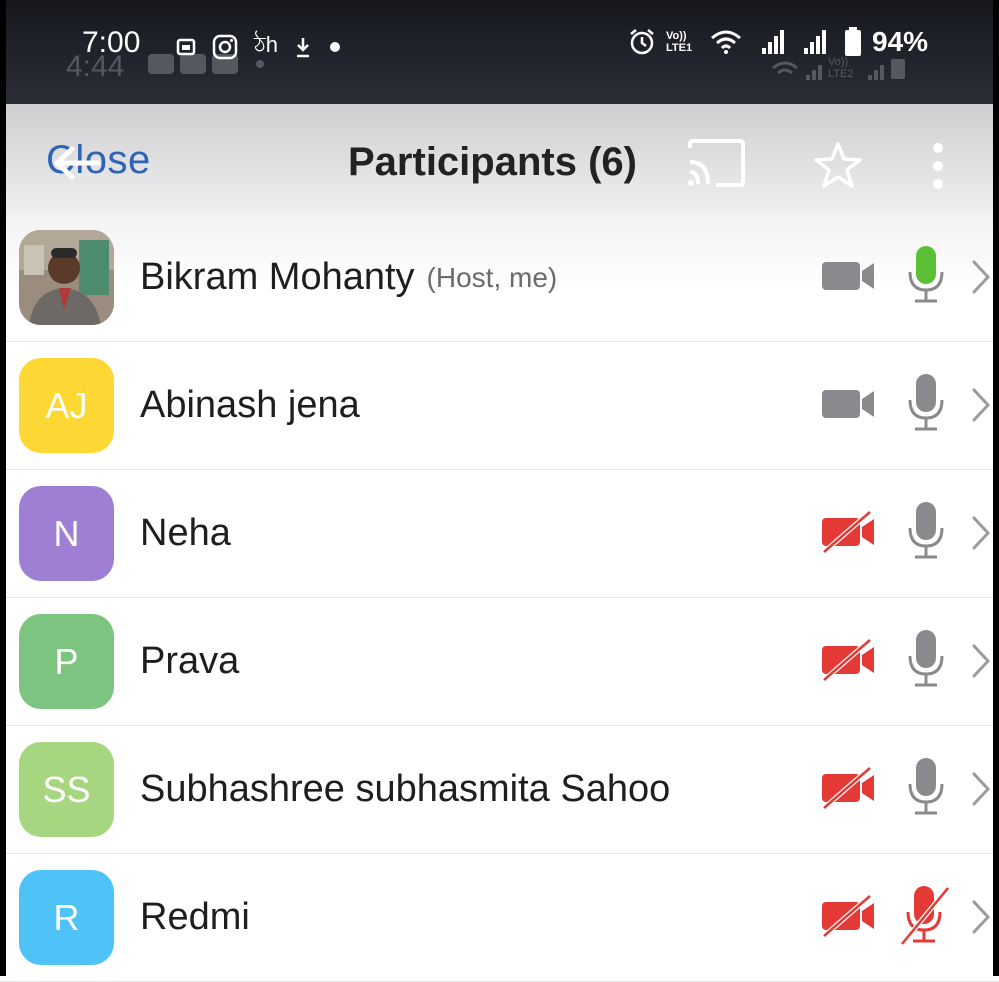  What do you see at coordinates (726, 42) in the screenshot?
I see `wifi-icon` at bounding box center [726, 42].